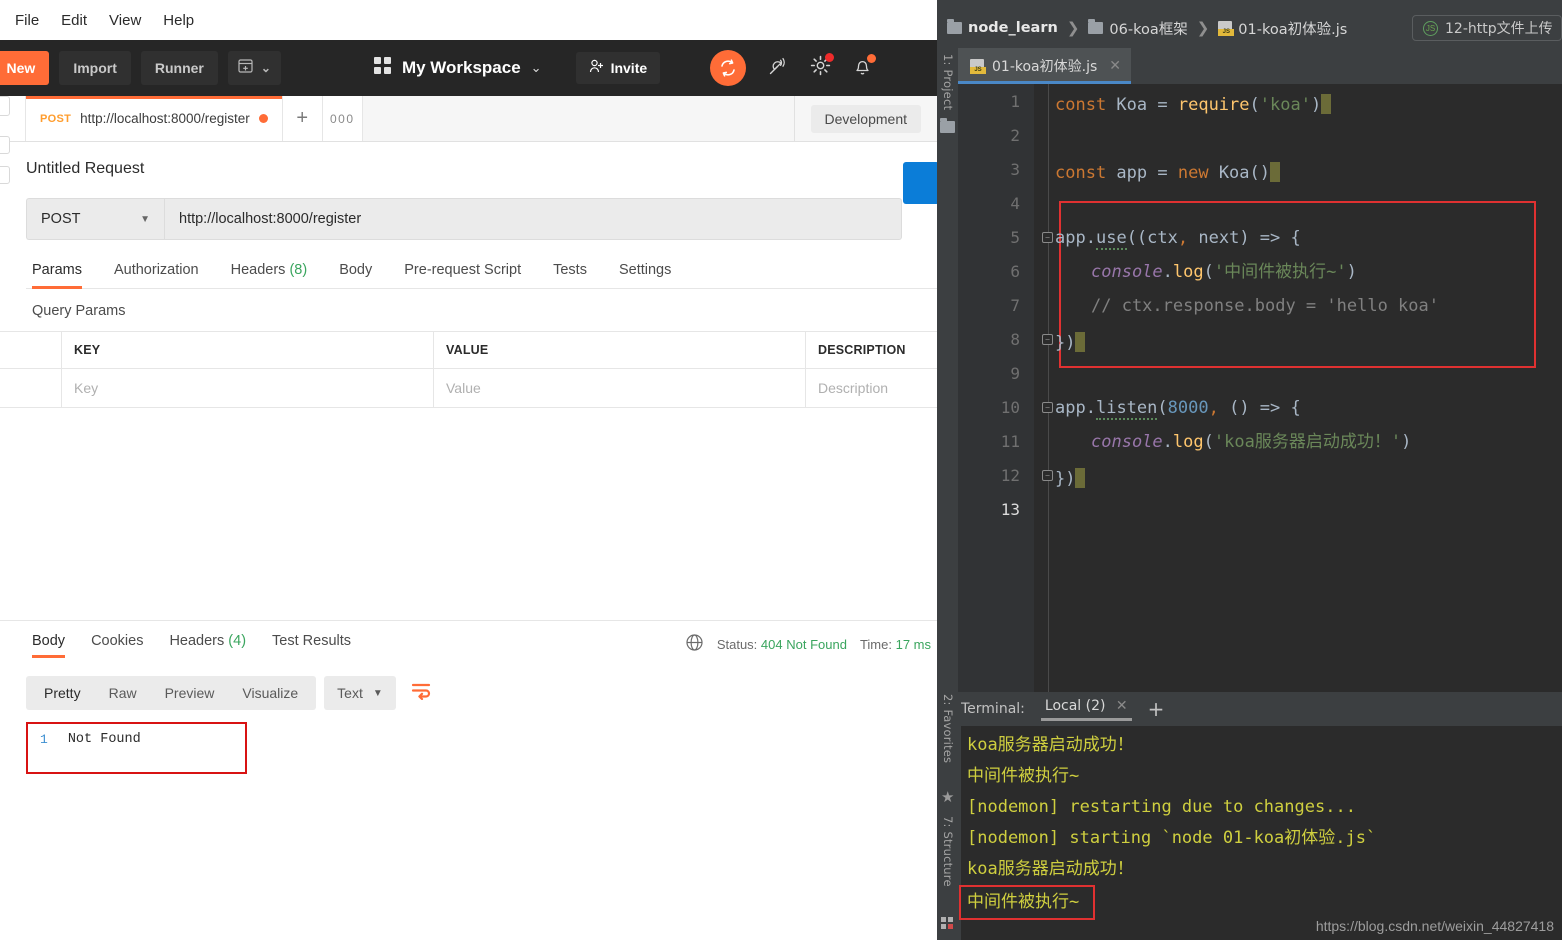 This screenshot has height=940, width=1562. What do you see at coordinates (596, 68) in the screenshot?
I see `person-add-icon` at bounding box center [596, 68].